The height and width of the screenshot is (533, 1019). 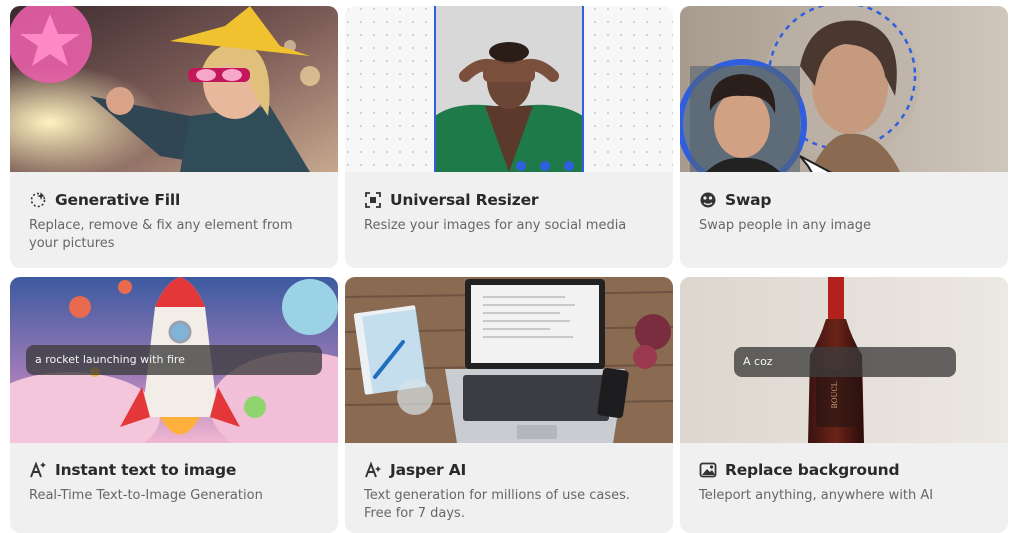 What do you see at coordinates (373, 469) in the screenshot?
I see `a-sparkle-icon` at bounding box center [373, 469].